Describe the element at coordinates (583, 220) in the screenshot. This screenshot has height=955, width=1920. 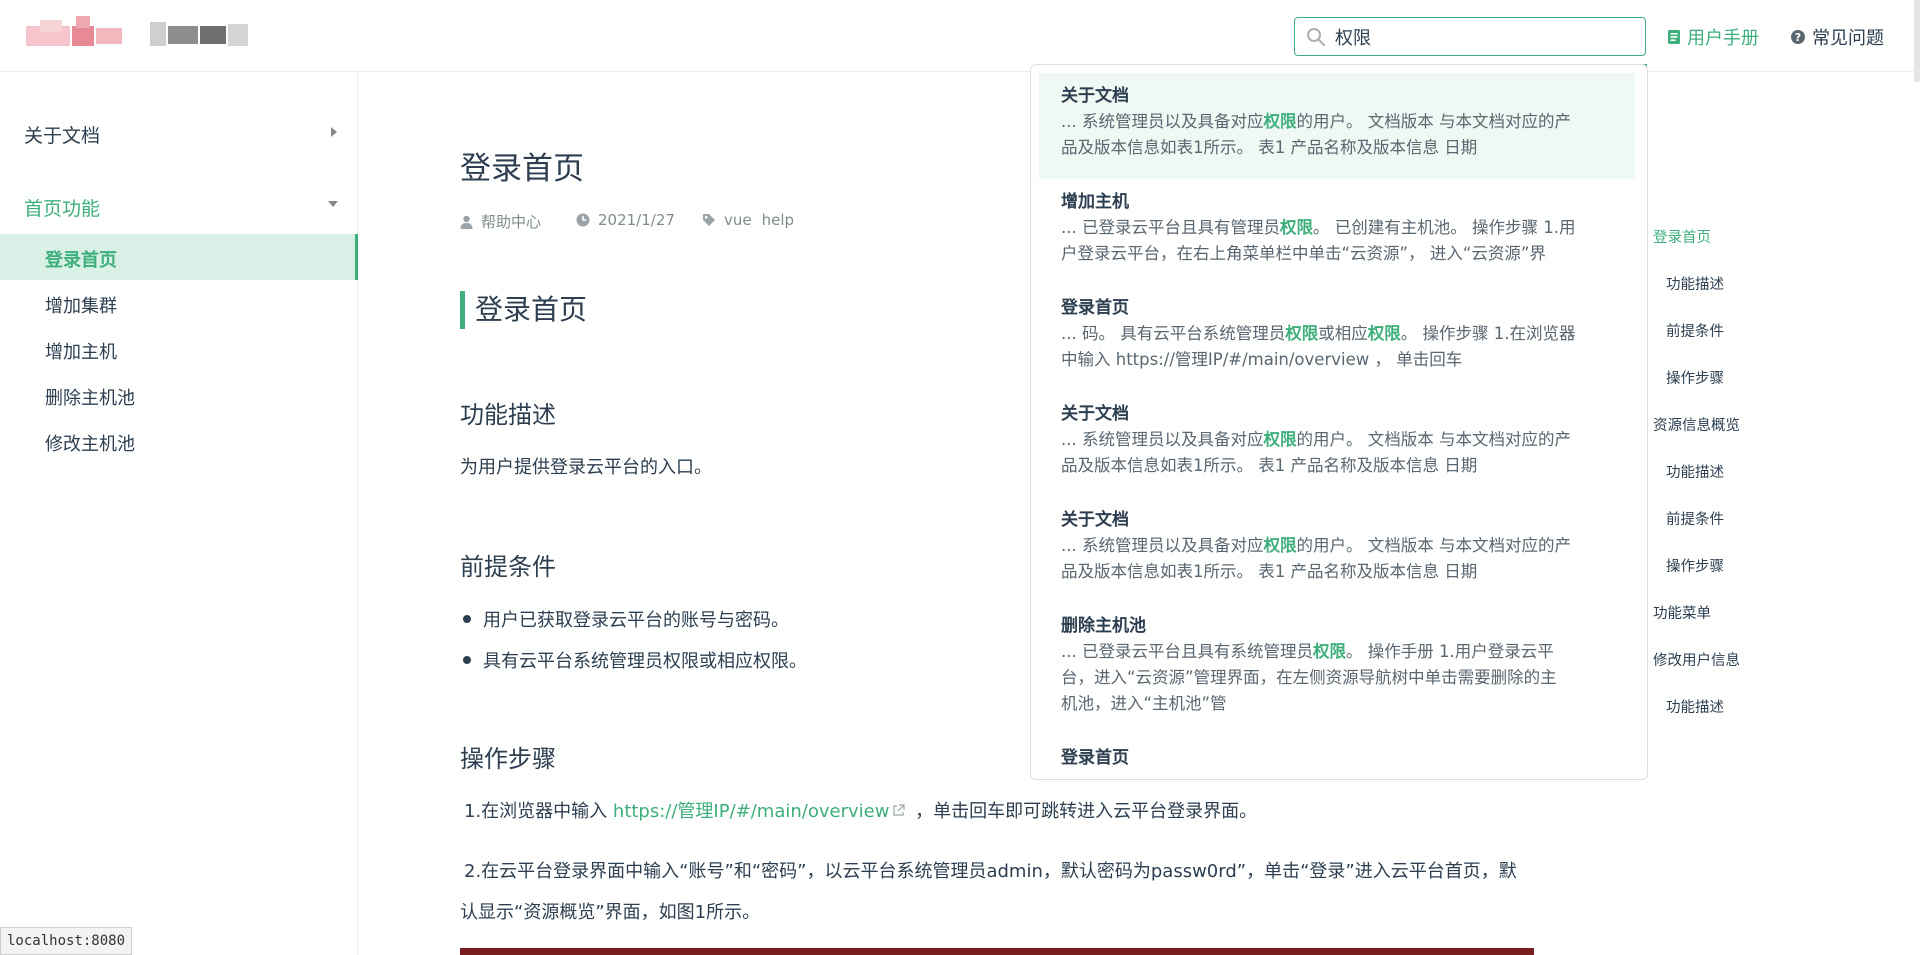
I see `clock-icon` at that location.